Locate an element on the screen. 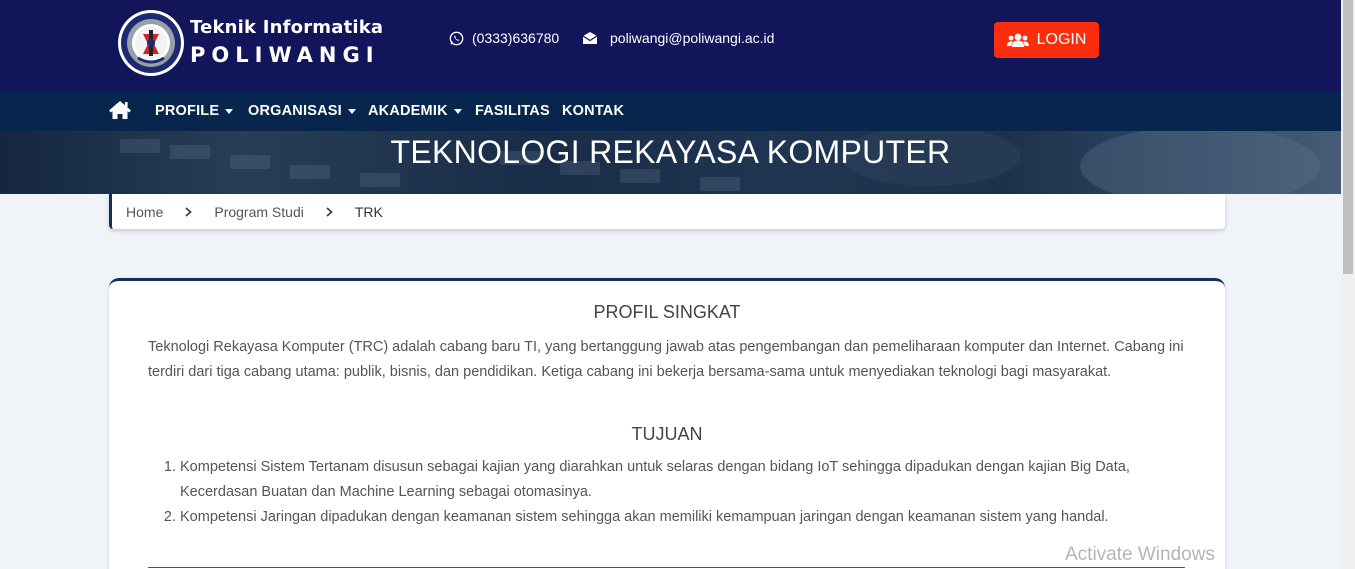 The image size is (1355, 569). page-title: TEKNOLOGI REKAYASA KOMPUTER is located at coordinates (670, 152).